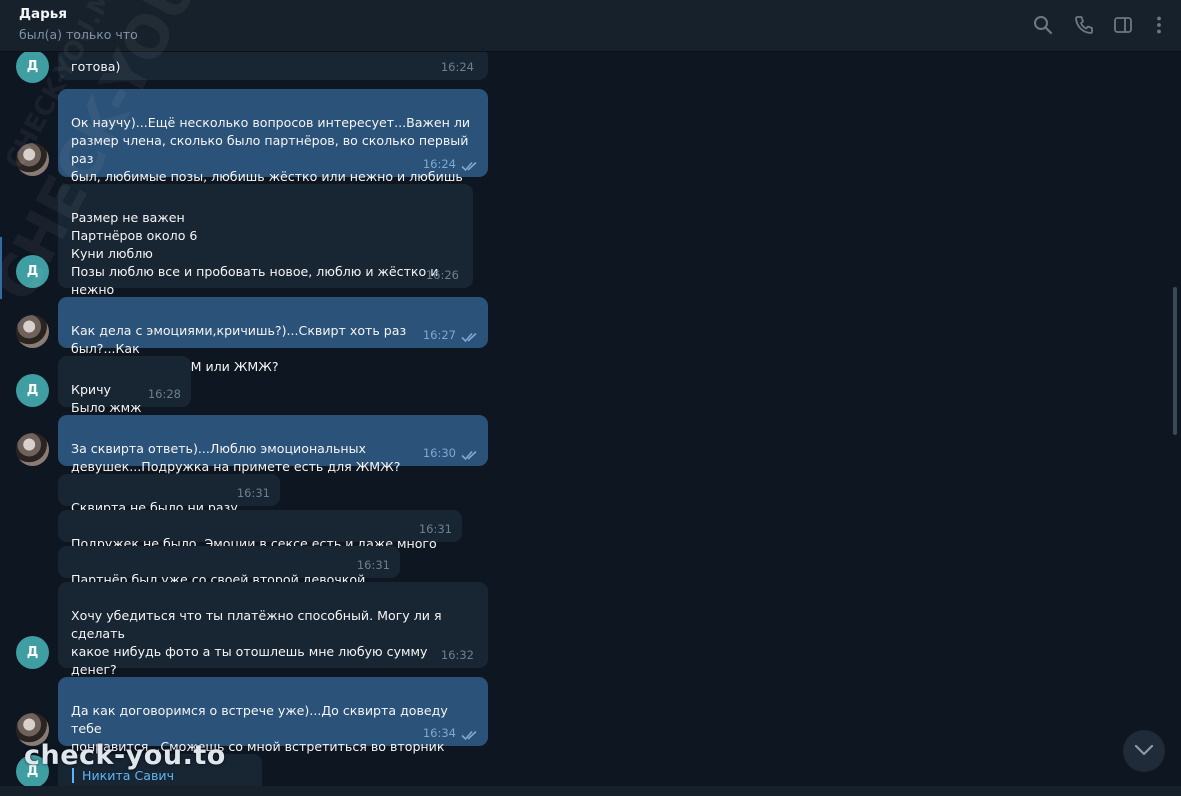 Image resolution: width=1181 pixels, height=796 pixels. What do you see at coordinates (1043, 25) in the screenshot?
I see `search-icon` at bounding box center [1043, 25].